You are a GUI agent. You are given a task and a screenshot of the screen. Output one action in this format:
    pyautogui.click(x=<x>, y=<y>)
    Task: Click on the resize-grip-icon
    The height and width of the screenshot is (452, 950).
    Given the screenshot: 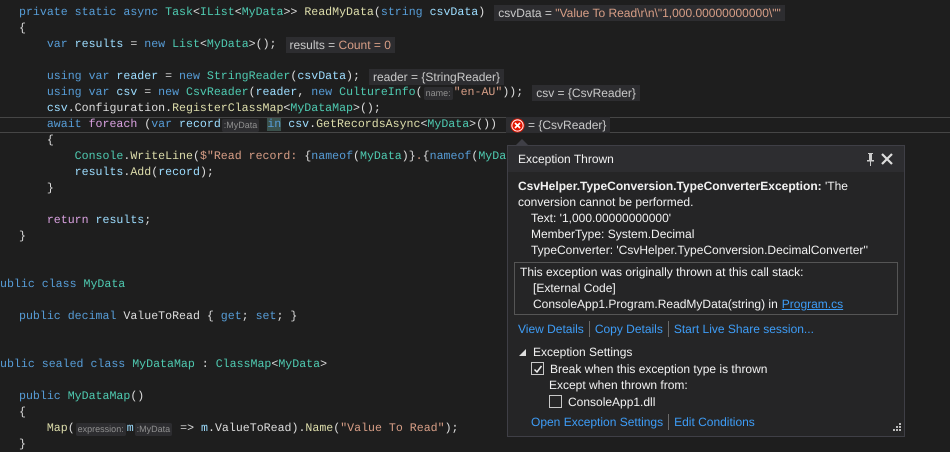 What is the action you would take?
    pyautogui.click(x=896, y=428)
    